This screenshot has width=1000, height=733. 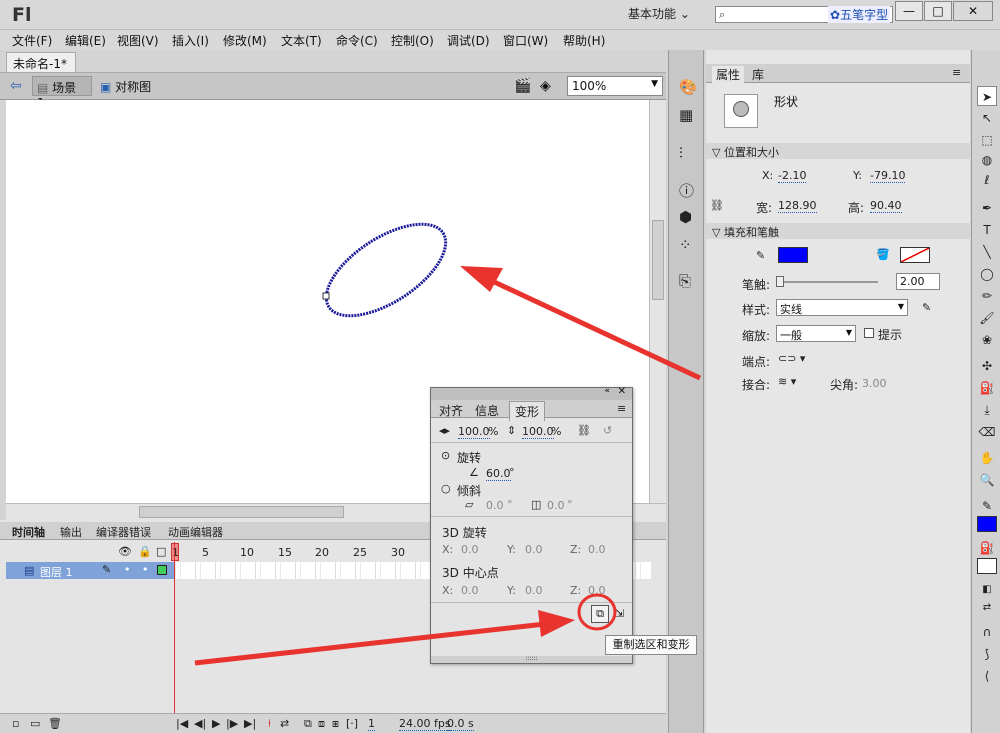 What do you see at coordinates (622, 391) in the screenshot?
I see `panel-close-icon: ✕` at bounding box center [622, 391].